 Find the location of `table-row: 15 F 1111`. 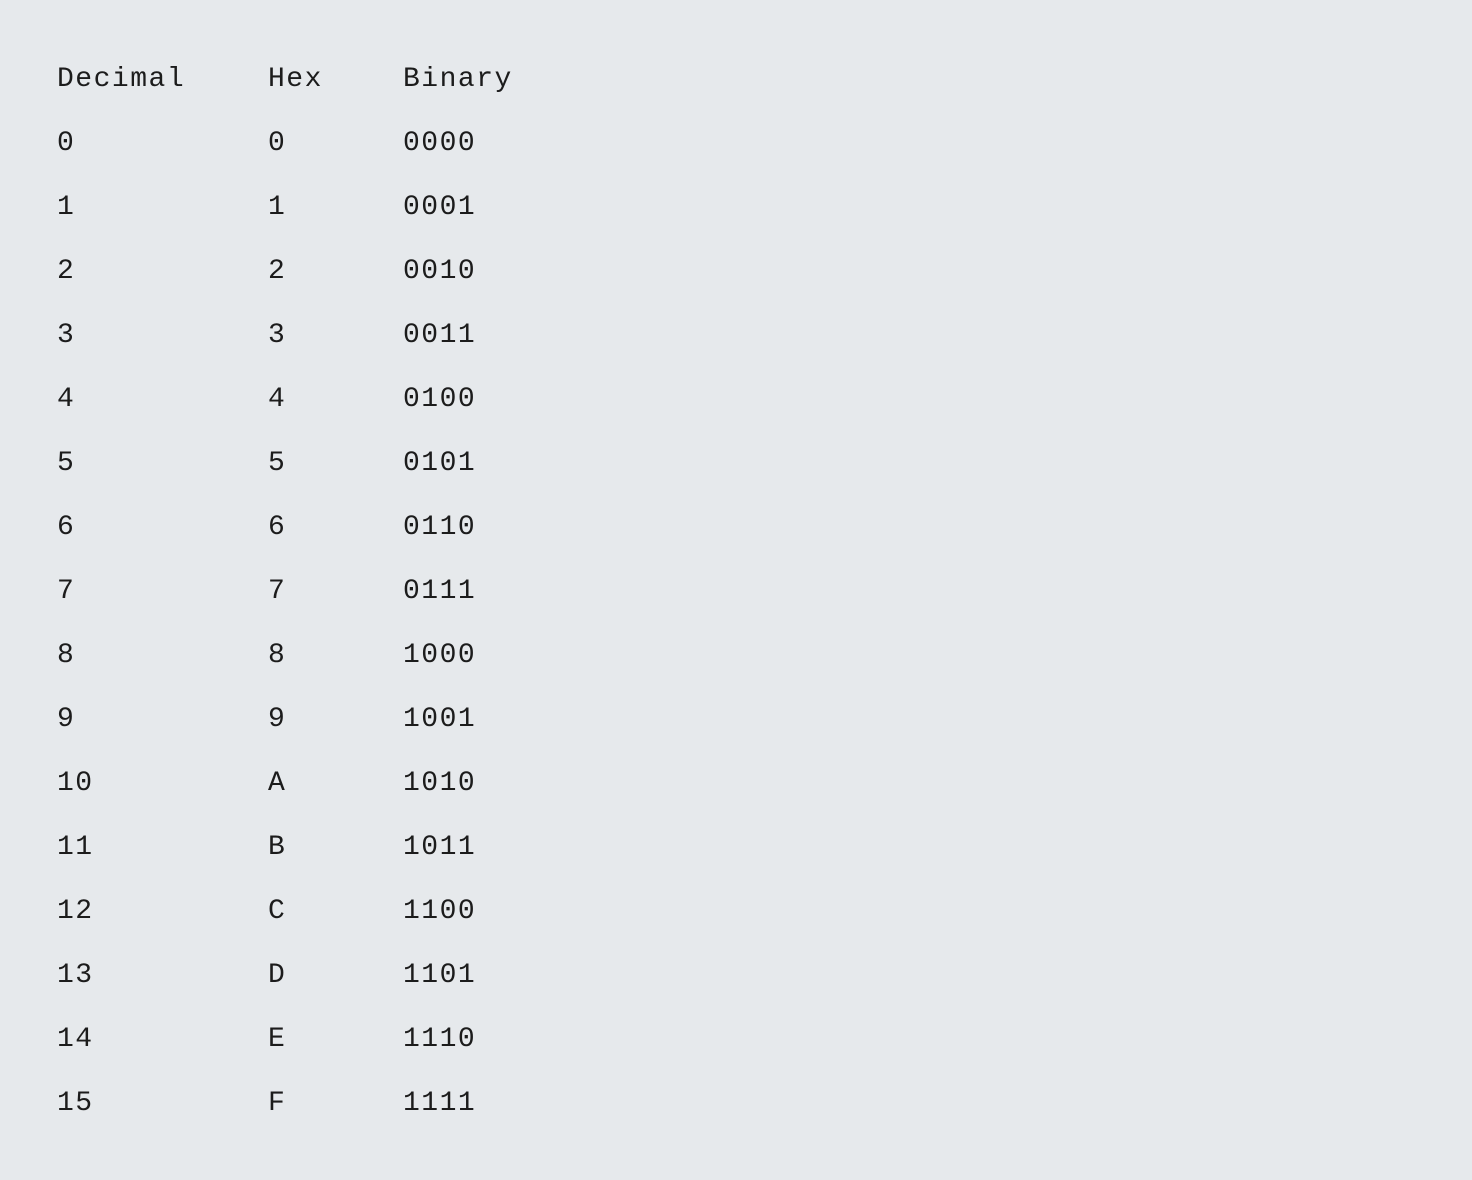

table-row: 15 F 1111 is located at coordinates (330, 1103).